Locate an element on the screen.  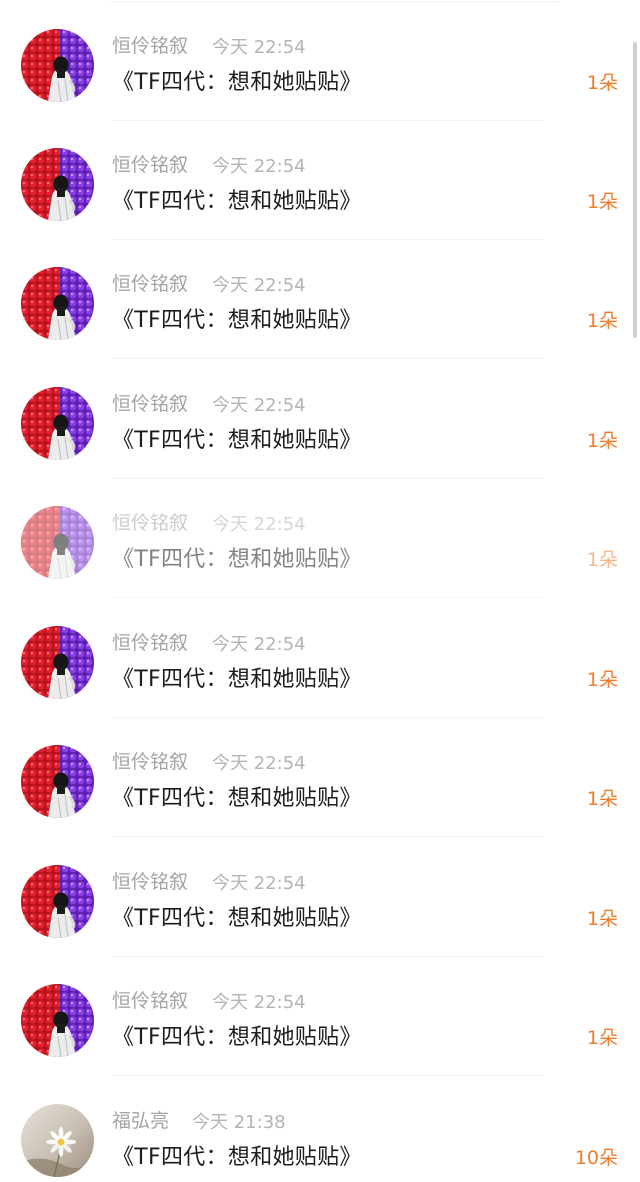
daisy-flower-avatar-image is located at coordinates (57, 1140).